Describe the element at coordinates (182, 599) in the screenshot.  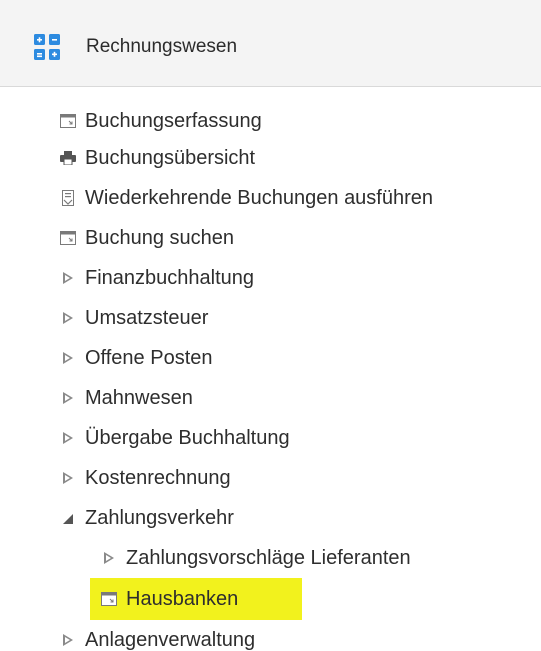
I see `menu-item-label: Hausbanken` at that location.